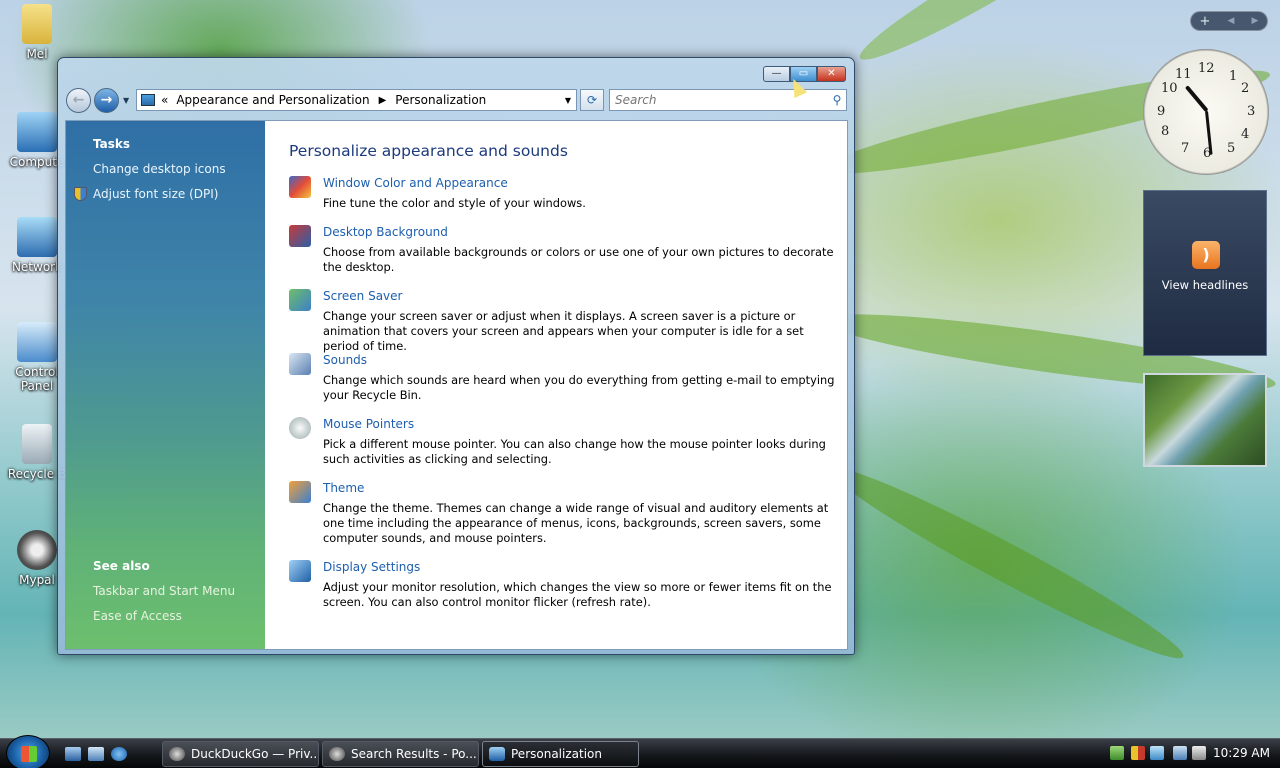  Describe the element at coordinates (73, 754) in the screenshot. I see `show-desktop-icon` at that location.